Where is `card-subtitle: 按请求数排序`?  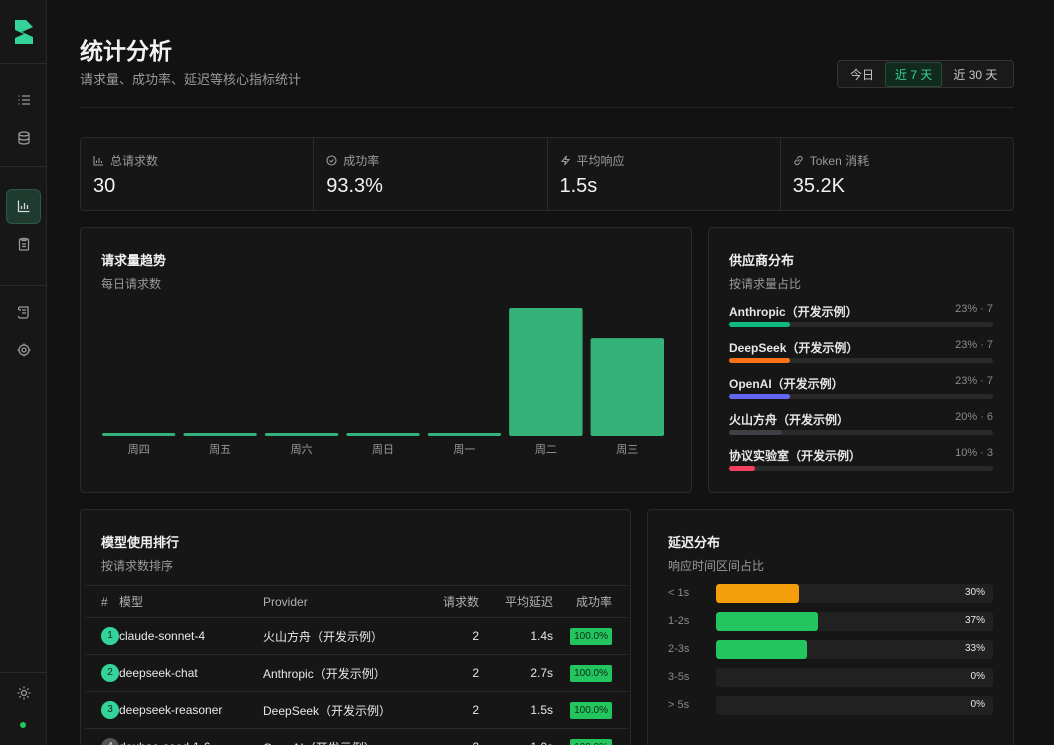 card-subtitle: 按请求数排序 is located at coordinates (137, 566).